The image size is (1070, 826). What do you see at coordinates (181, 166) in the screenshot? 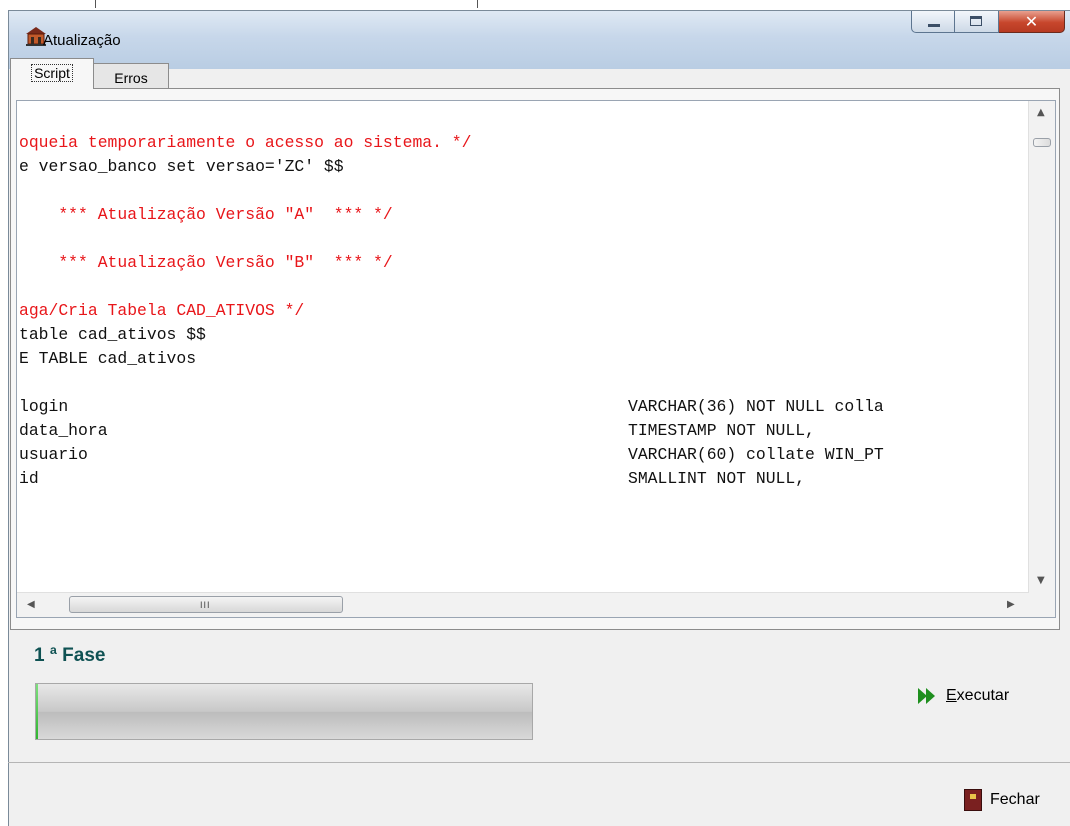
I see `script-line: e versao_banco set versao='ZC' $$` at bounding box center [181, 166].